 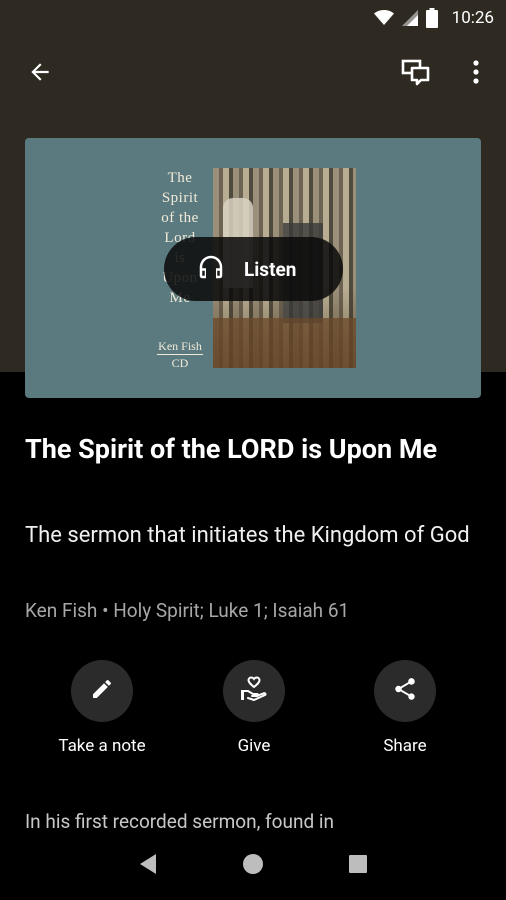 I want to click on pencil-icon, so click(x=102, y=691).